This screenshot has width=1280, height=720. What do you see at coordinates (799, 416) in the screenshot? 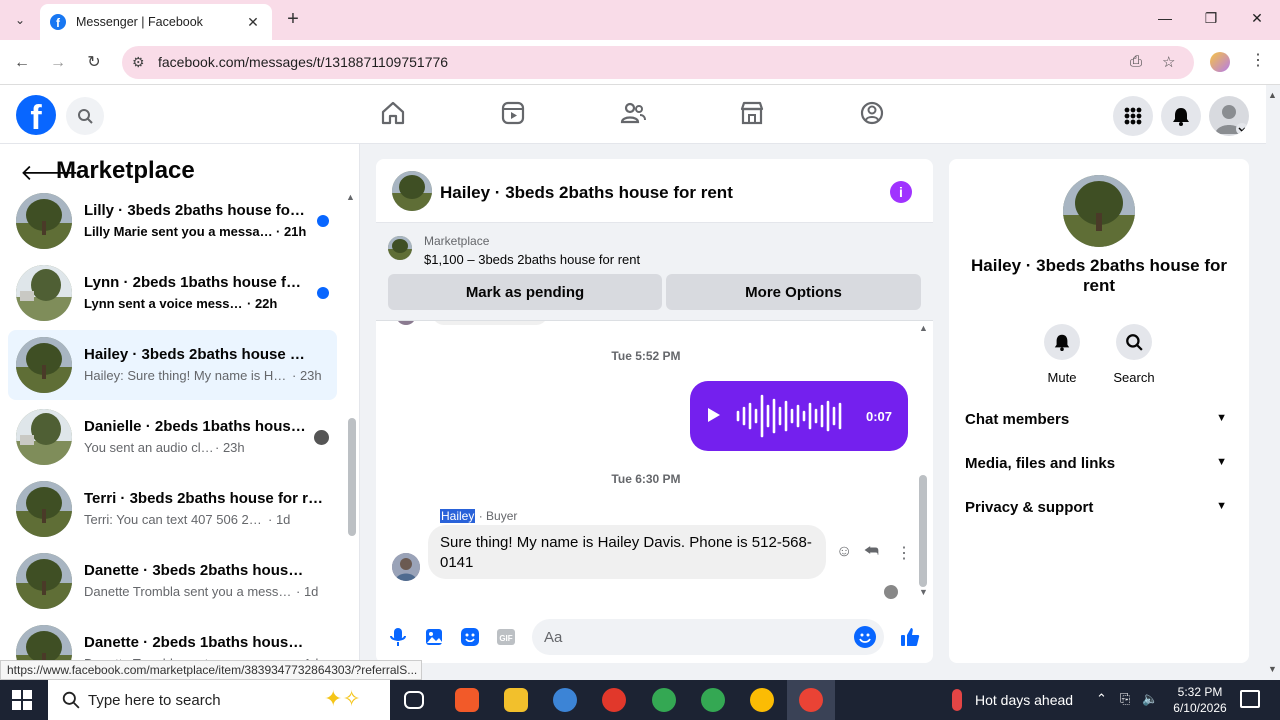
I see `voice-message-bubble: 0:07` at bounding box center [799, 416].